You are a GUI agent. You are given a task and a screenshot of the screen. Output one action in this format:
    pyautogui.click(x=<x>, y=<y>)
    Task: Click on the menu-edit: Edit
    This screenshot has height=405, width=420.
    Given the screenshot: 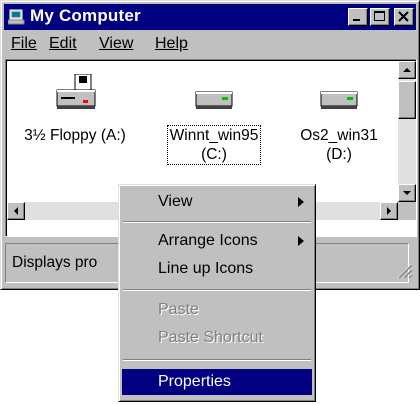 What is the action you would take?
    pyautogui.click(x=63, y=44)
    